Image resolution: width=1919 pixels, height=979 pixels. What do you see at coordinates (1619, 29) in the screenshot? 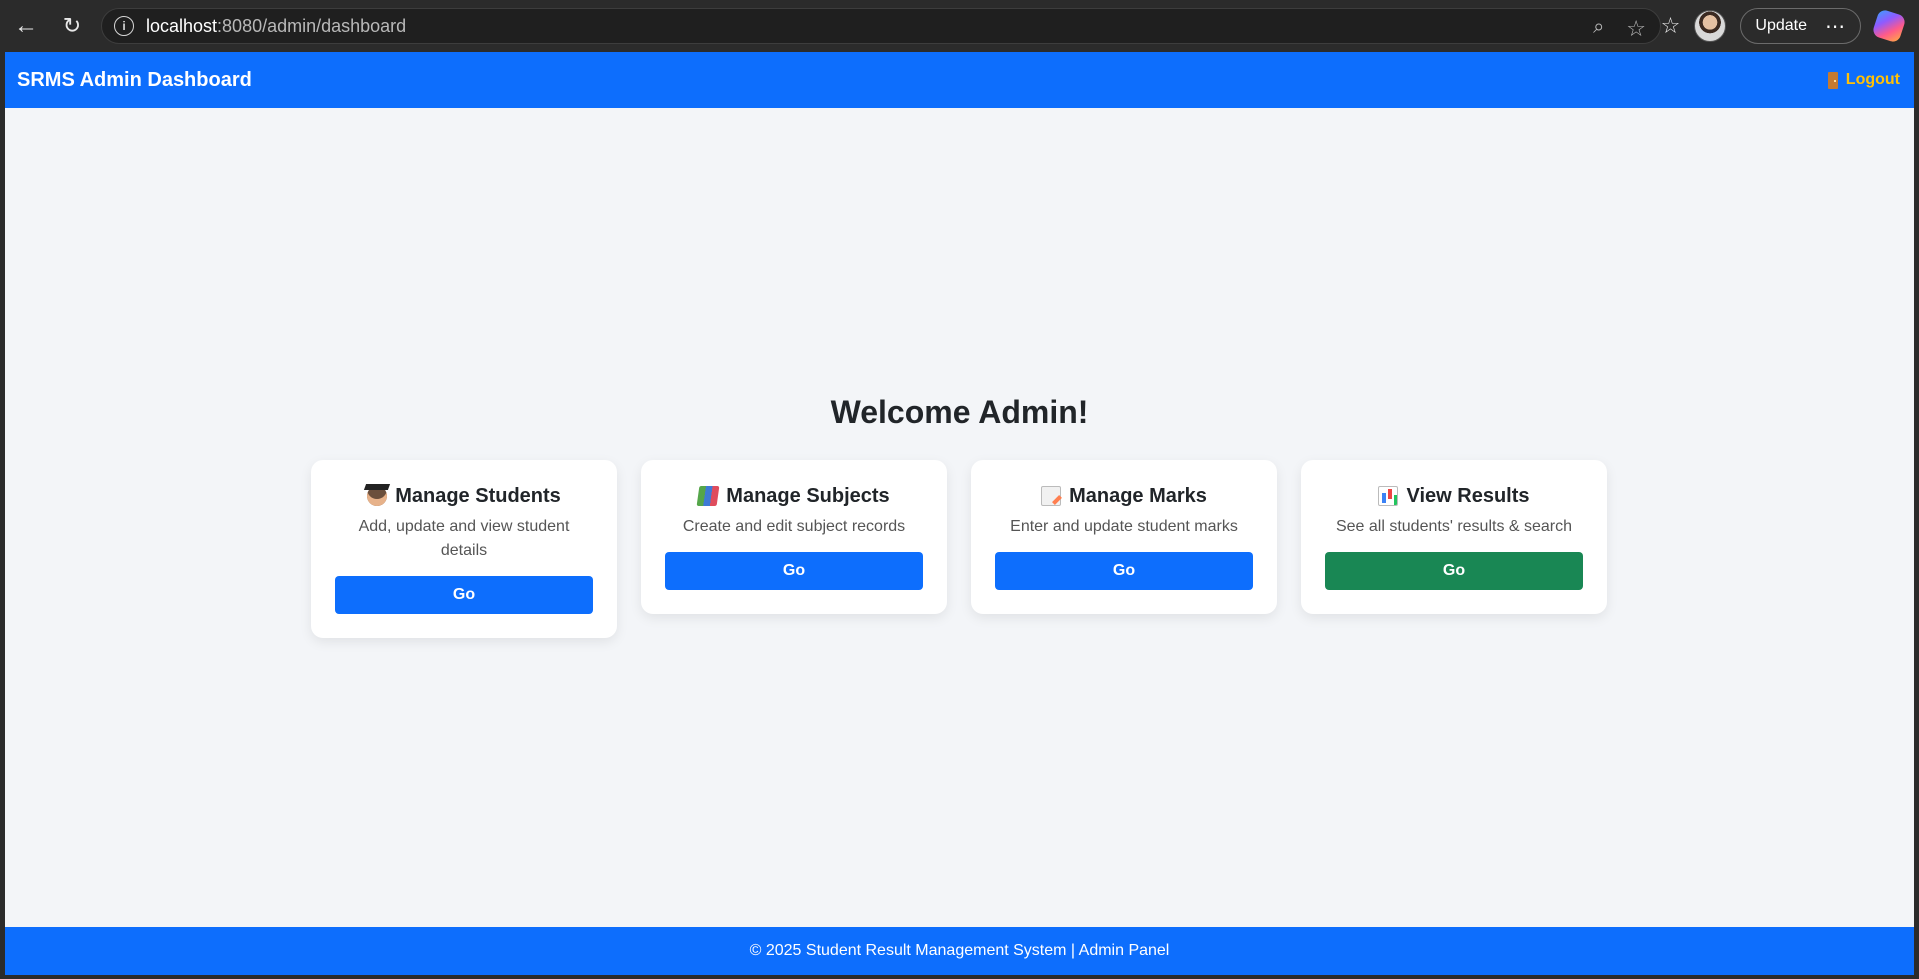
I see `address-tools: ⌕ ☆` at bounding box center [1619, 29].